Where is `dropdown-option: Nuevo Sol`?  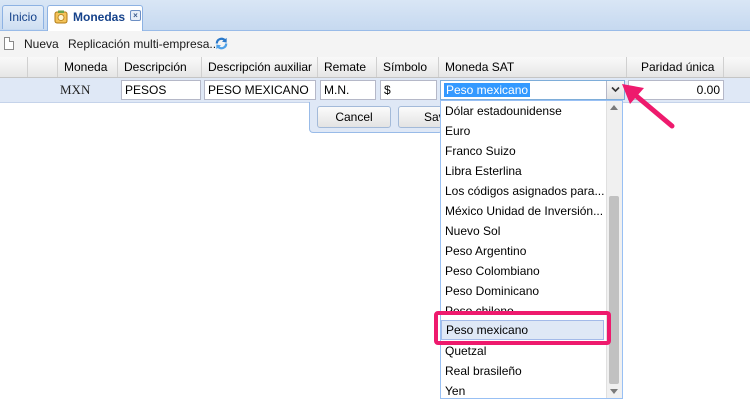 dropdown-option: Nuevo Sol is located at coordinates (472, 231).